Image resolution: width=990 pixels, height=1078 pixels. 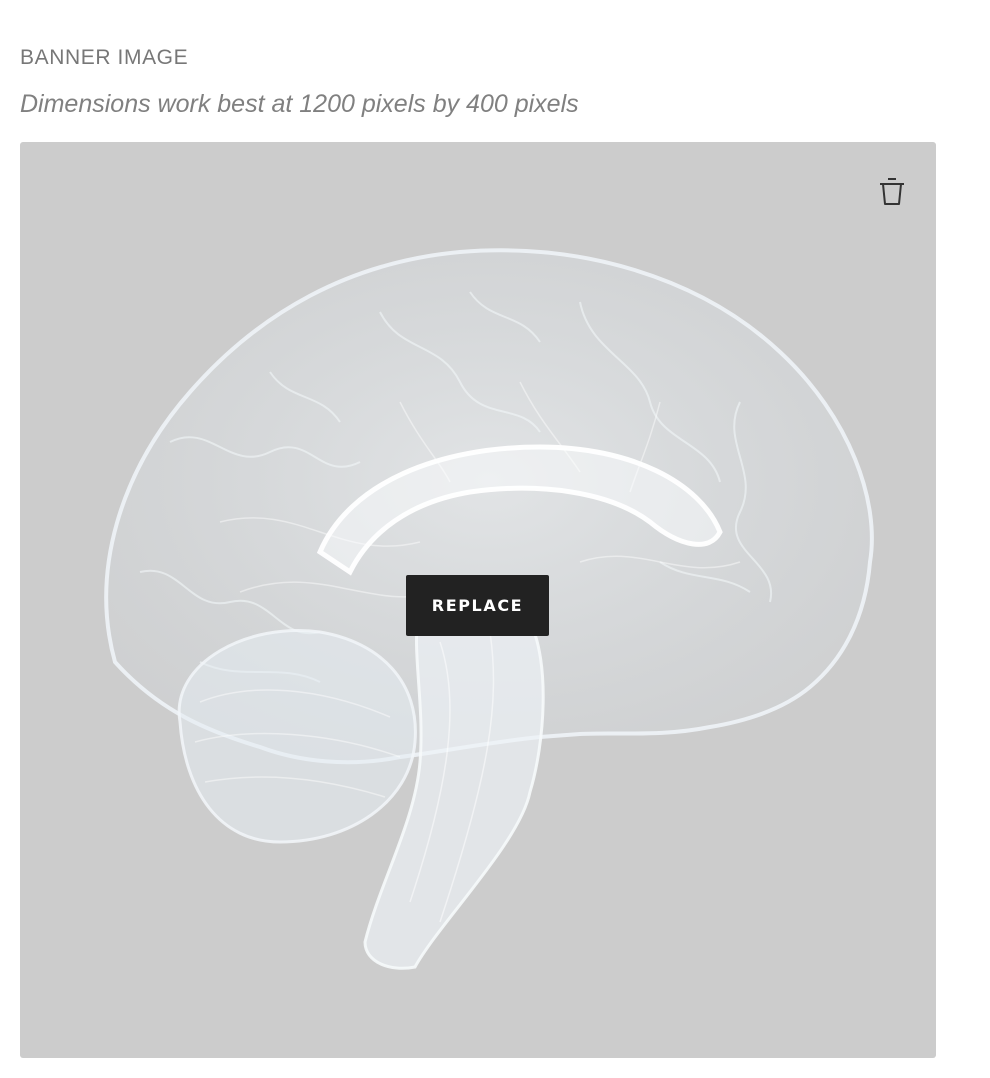 I want to click on replace-button: REPLACE, so click(x=477, y=605).